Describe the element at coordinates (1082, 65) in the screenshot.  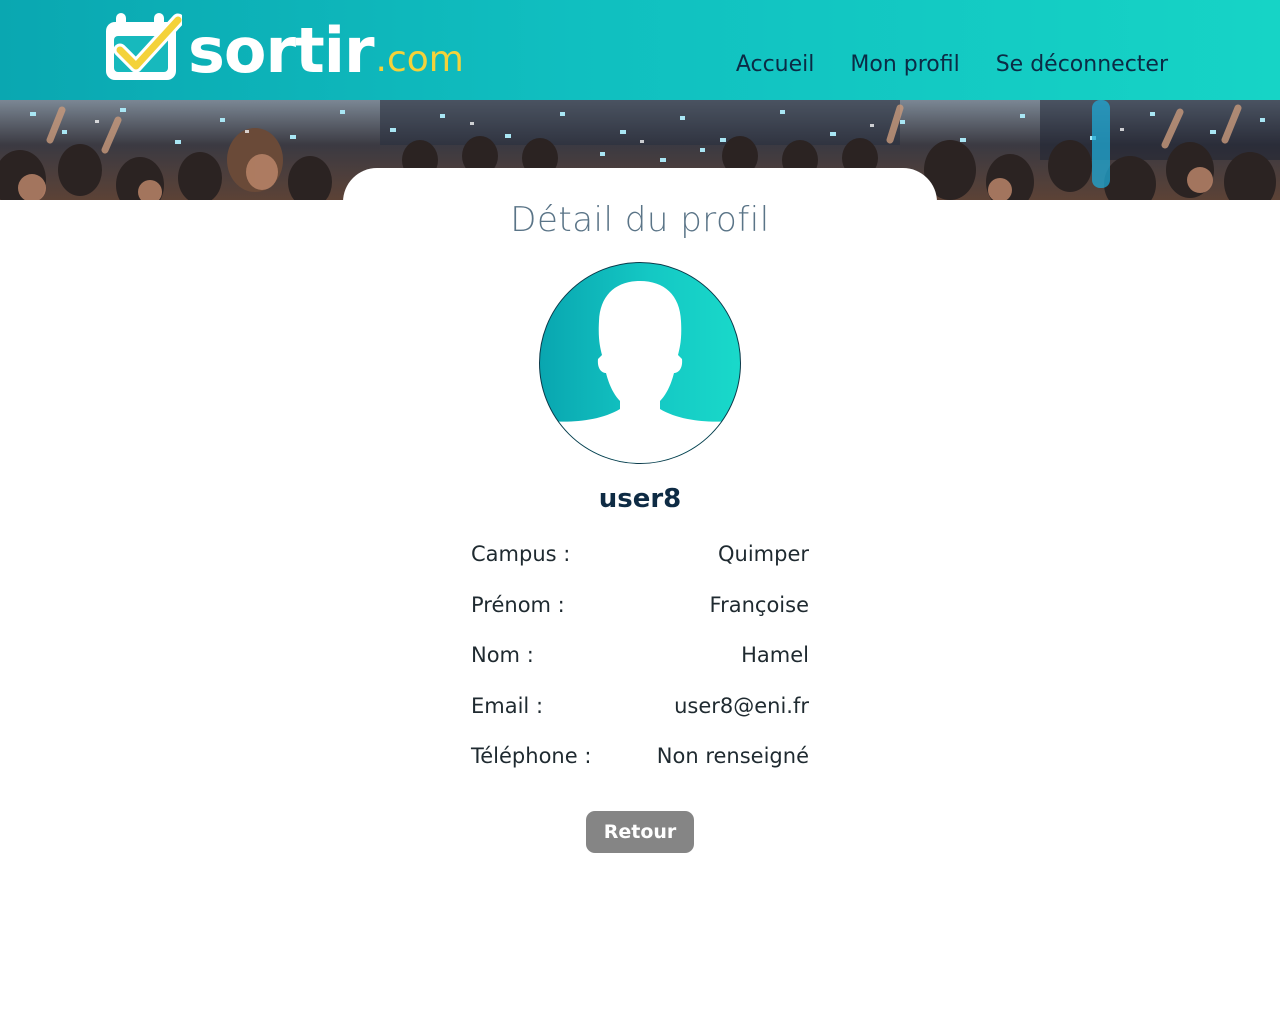
I see `nav-link-se-deconnecter: Se déconnecter` at that location.